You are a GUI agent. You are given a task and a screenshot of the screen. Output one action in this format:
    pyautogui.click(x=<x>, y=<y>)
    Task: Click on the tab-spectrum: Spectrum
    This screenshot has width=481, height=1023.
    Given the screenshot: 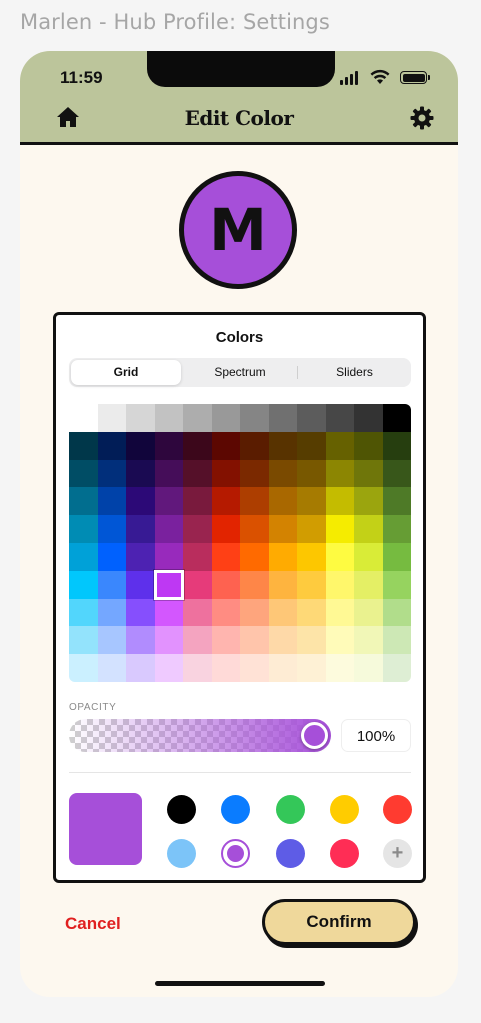 What is the action you would take?
    pyautogui.click(x=240, y=372)
    